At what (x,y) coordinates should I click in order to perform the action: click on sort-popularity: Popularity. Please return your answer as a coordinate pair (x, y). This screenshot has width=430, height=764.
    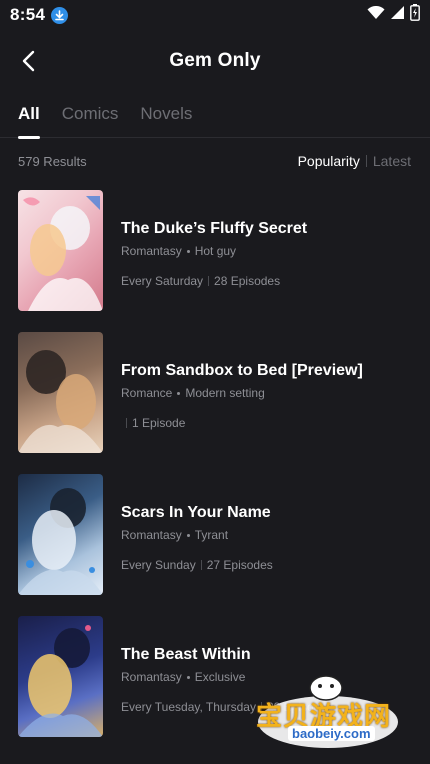
    Looking at the image, I should click on (329, 161).